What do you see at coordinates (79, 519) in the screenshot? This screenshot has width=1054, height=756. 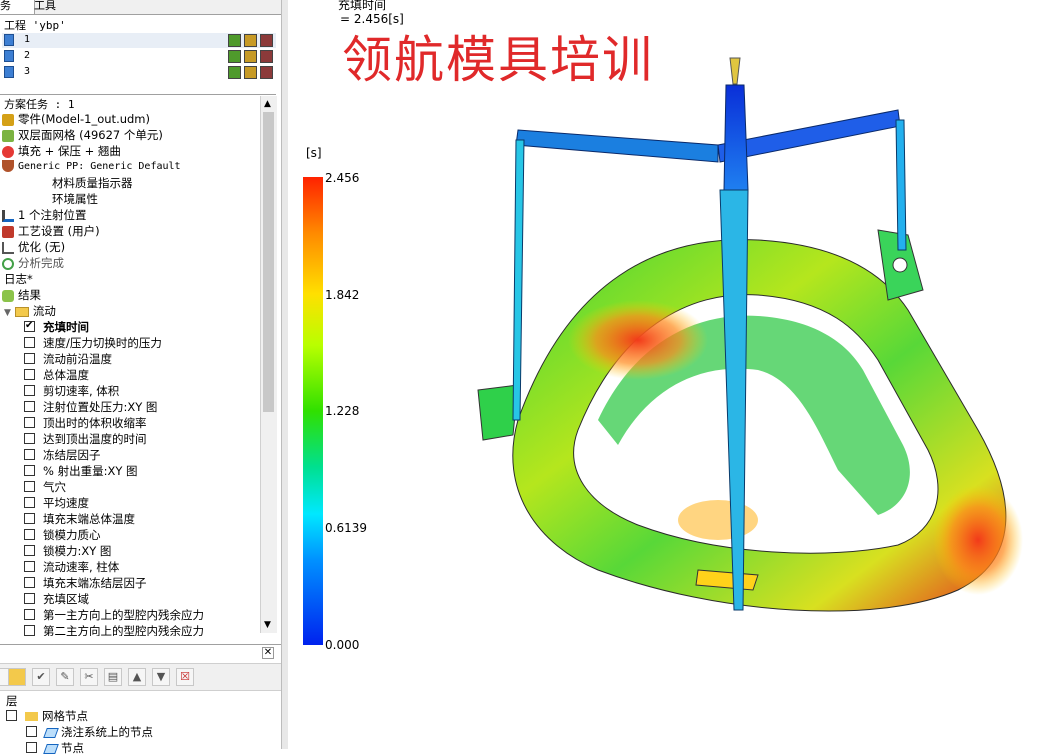 I see `result-item: 填充末端总体温度` at bounding box center [79, 519].